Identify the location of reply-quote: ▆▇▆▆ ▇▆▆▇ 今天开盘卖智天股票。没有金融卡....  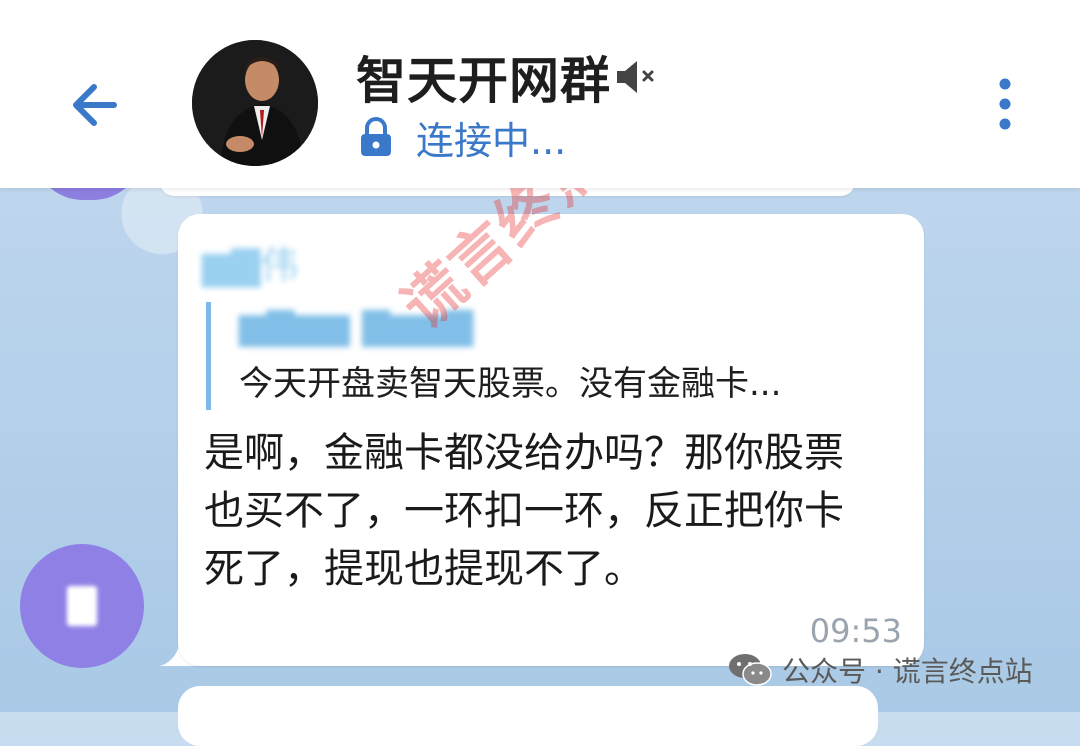
(558, 356).